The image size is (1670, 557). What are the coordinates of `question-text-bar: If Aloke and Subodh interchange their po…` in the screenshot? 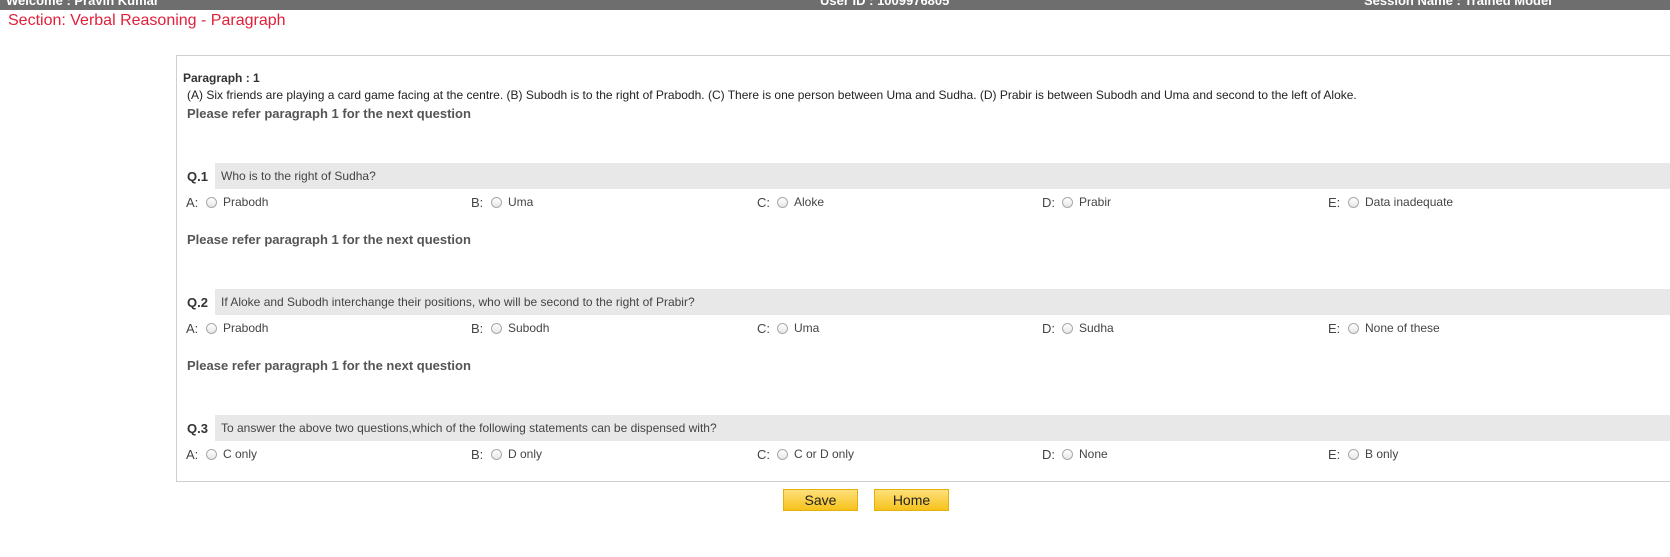 It's located at (942, 302).